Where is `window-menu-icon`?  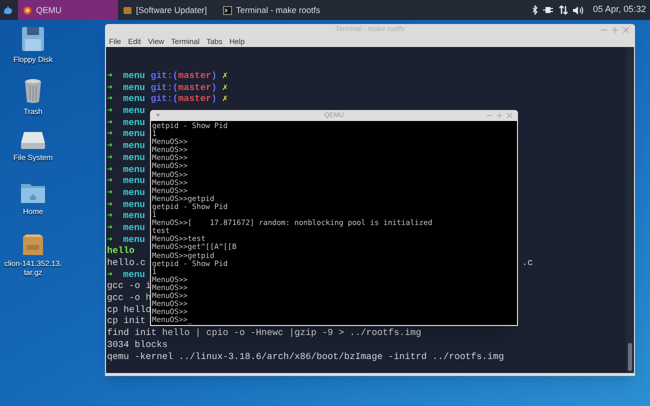 window-menu-icon is located at coordinates (158, 115).